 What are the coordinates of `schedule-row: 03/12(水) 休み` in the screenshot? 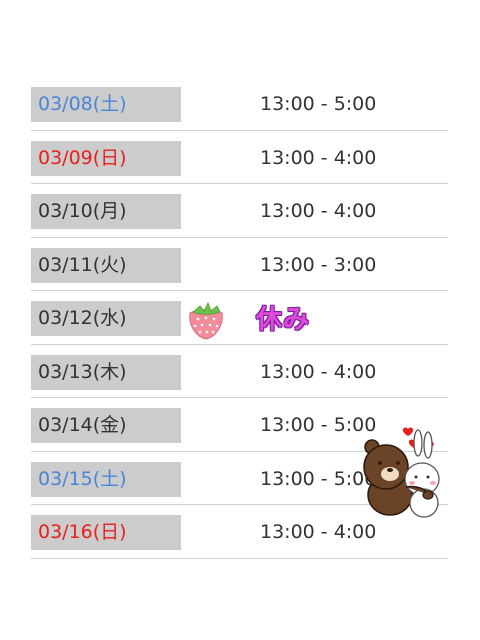 It's located at (239, 318).